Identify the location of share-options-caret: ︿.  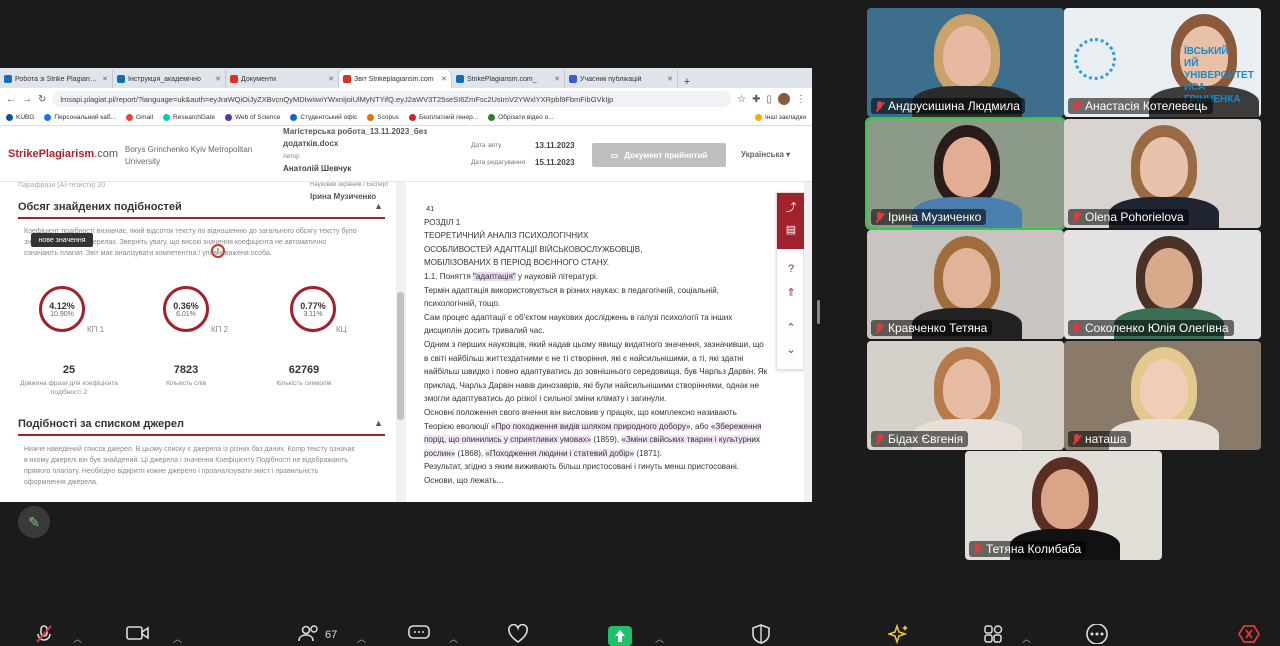
(659, 638).